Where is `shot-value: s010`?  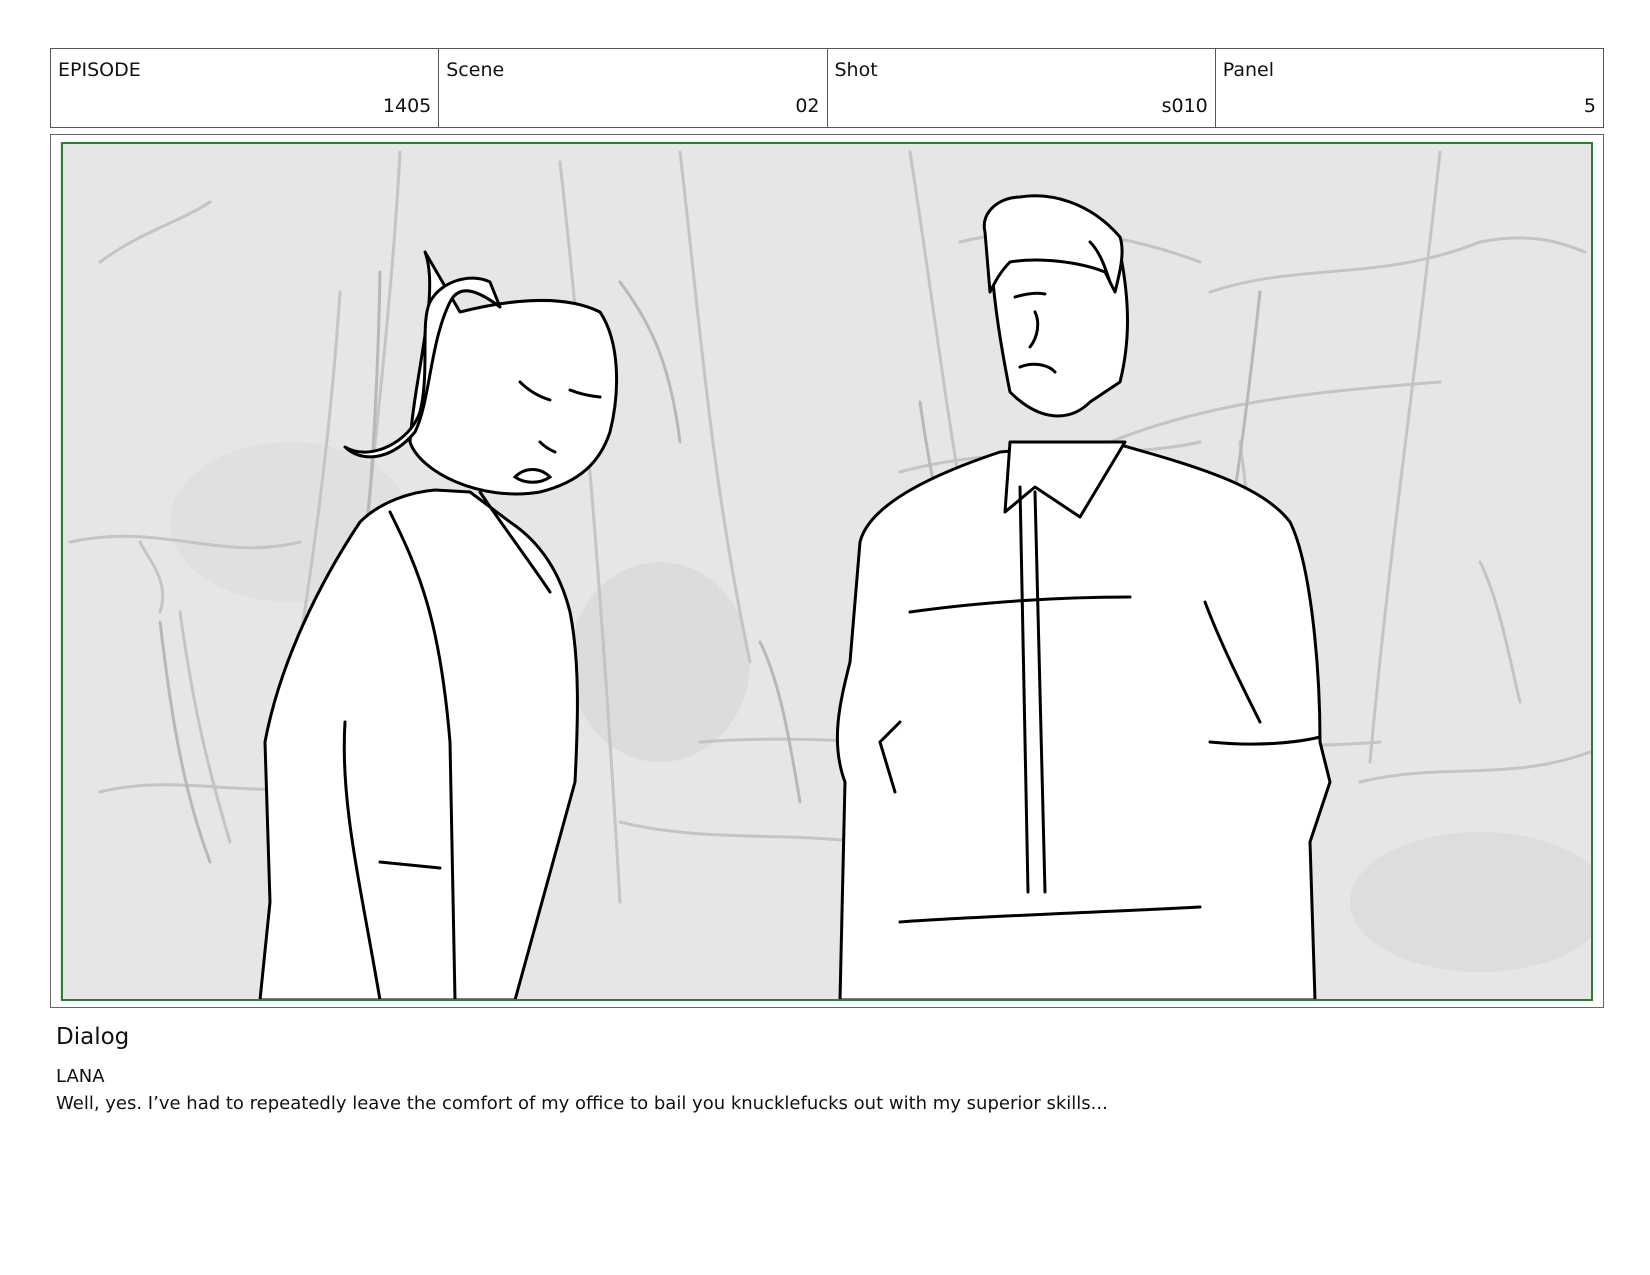 shot-value: s010 is located at coordinates (1184, 106).